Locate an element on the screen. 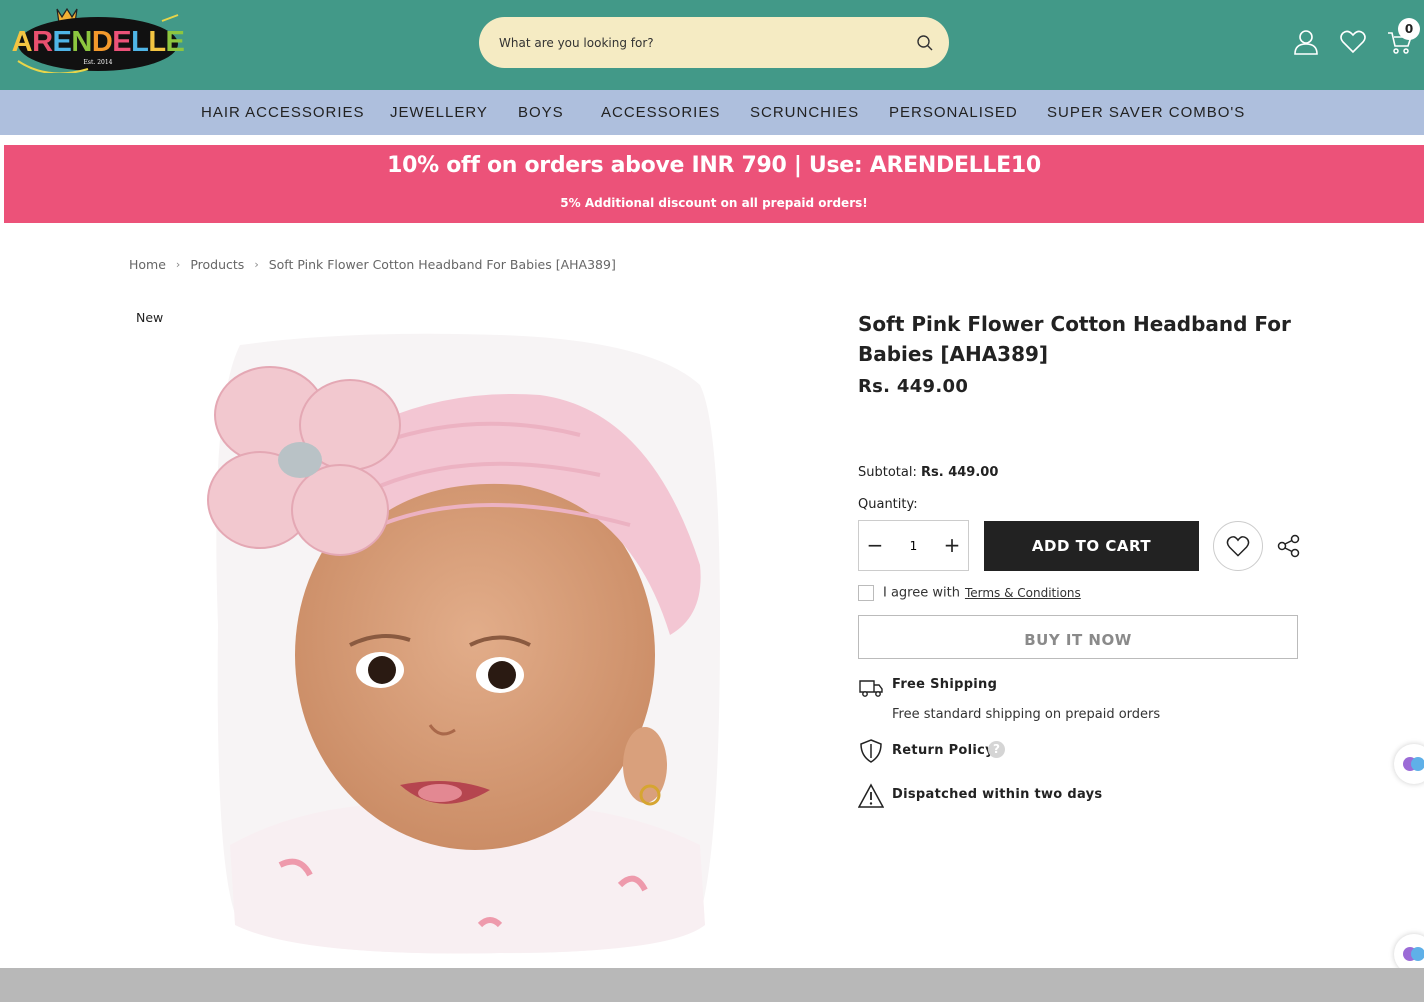 This screenshot has height=1002, width=1424. nav-item-scrunchies: SCRUNCHIES is located at coordinates (804, 112).